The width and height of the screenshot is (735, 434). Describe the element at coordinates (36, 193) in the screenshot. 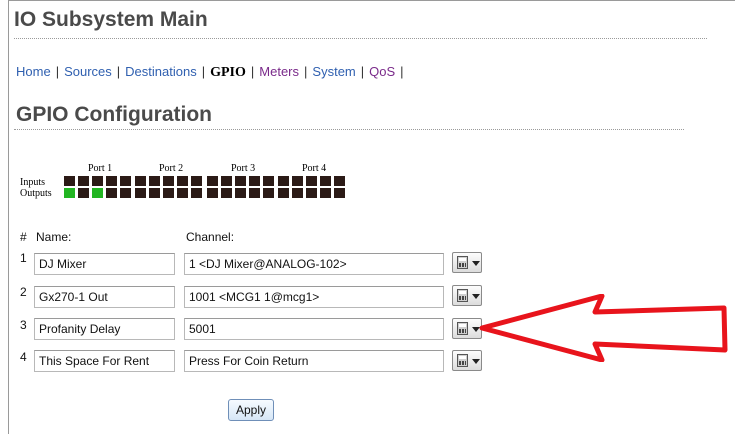

I see `outputs-row-label: Outputs` at that location.